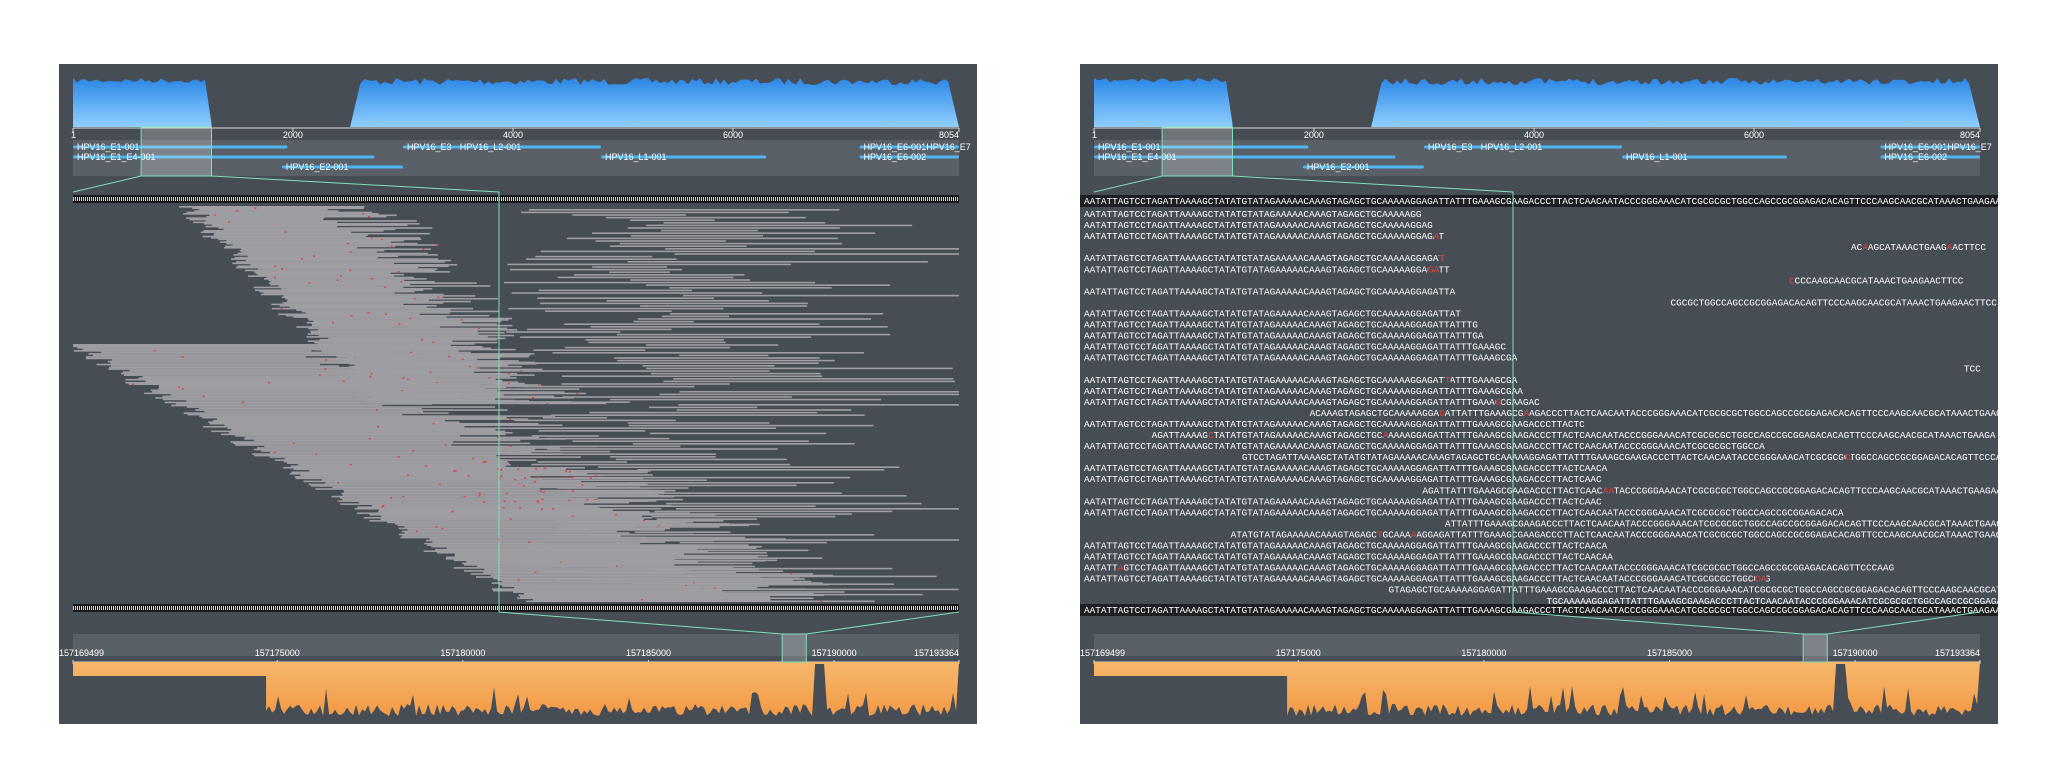 This screenshot has width=2048, height=778. What do you see at coordinates (1442, 413) in the screenshot?
I see `mismatch-base: G` at bounding box center [1442, 413].